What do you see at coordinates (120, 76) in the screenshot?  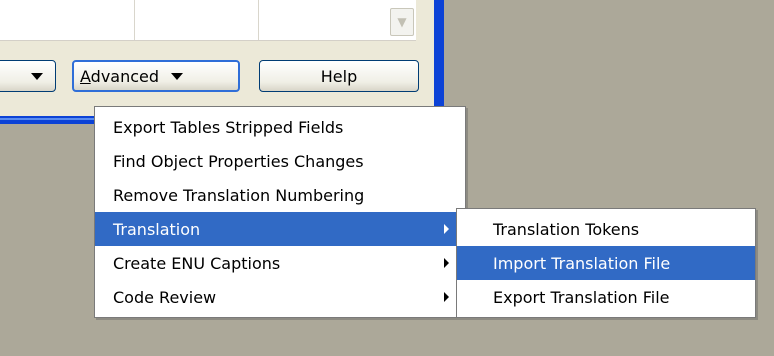 I see `advanced-button-label: Advanced` at bounding box center [120, 76].